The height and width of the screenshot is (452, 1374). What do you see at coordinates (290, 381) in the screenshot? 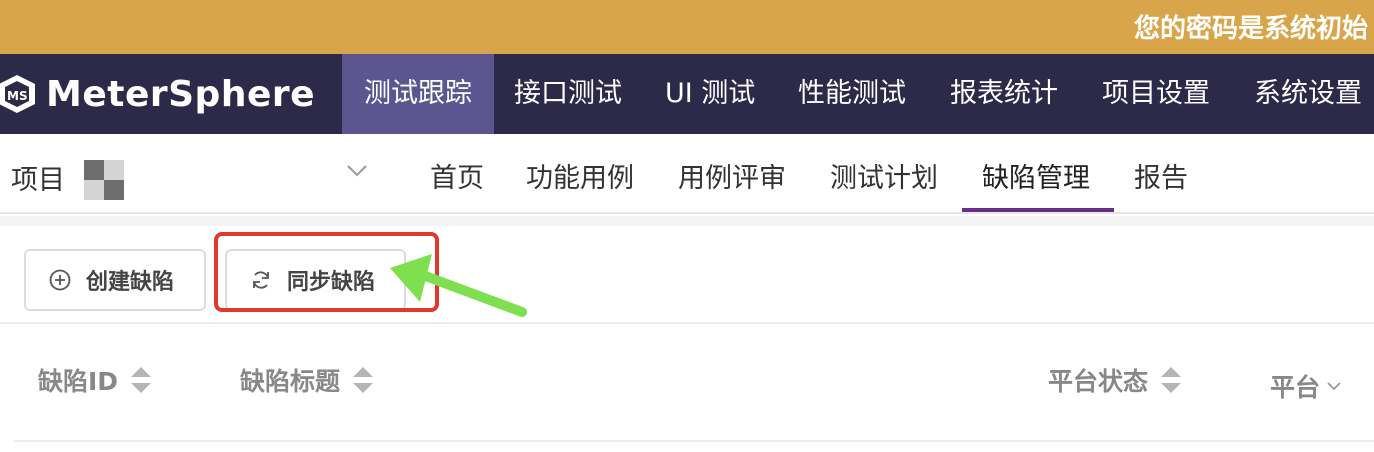
I see `column-label: 缺陷标题` at bounding box center [290, 381].